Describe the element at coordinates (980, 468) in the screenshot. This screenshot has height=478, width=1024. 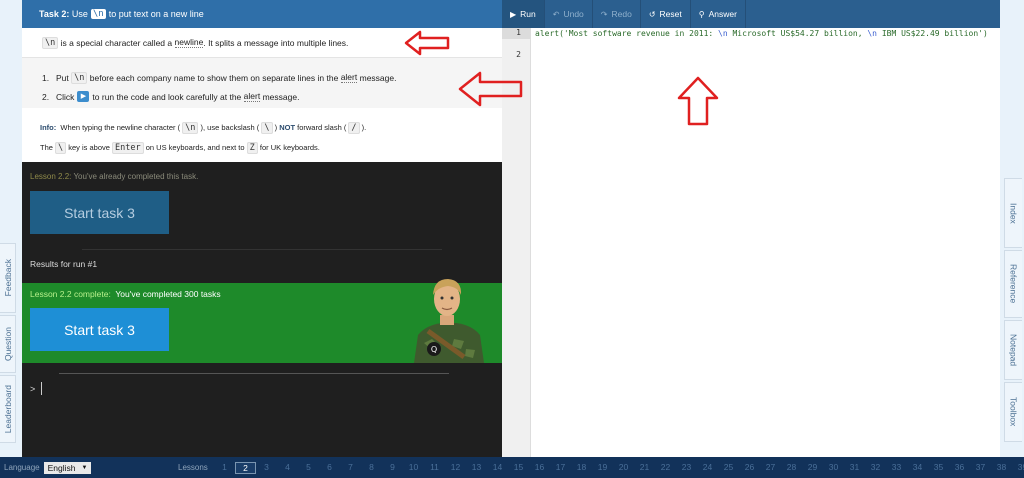
I see `lesson-number: 37` at that location.